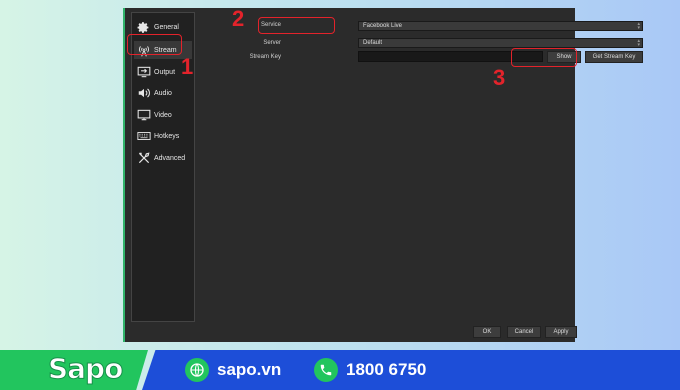 The height and width of the screenshot is (390, 680). Describe the element at coordinates (187, 66) in the screenshot. I see `step-number-1: 1` at that location.